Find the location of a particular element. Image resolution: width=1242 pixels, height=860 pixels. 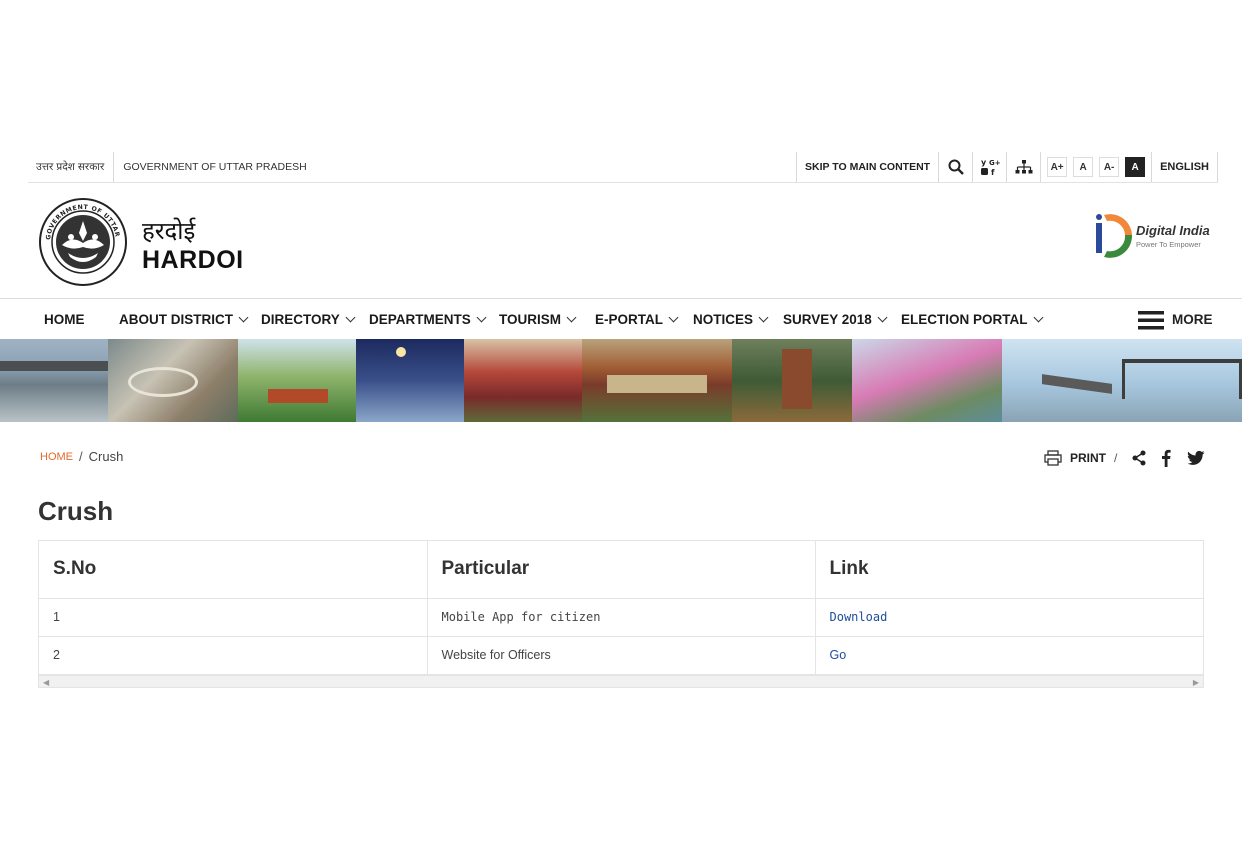

gov-hindi-link: उत्तर प्रदेश सरकार is located at coordinates (71, 167).